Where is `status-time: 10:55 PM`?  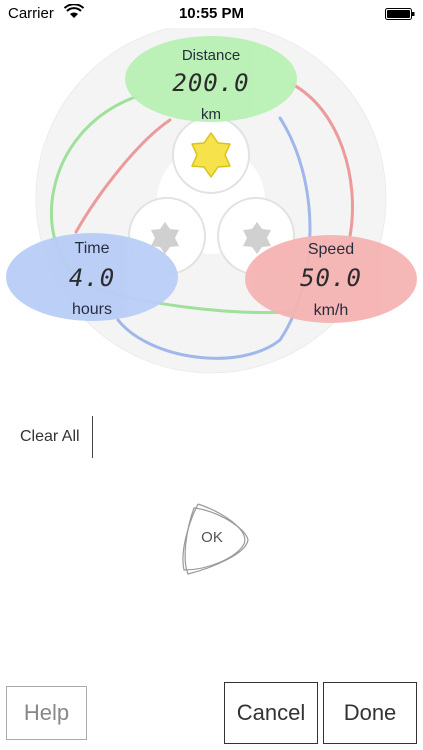
status-time: 10:55 PM is located at coordinates (211, 13).